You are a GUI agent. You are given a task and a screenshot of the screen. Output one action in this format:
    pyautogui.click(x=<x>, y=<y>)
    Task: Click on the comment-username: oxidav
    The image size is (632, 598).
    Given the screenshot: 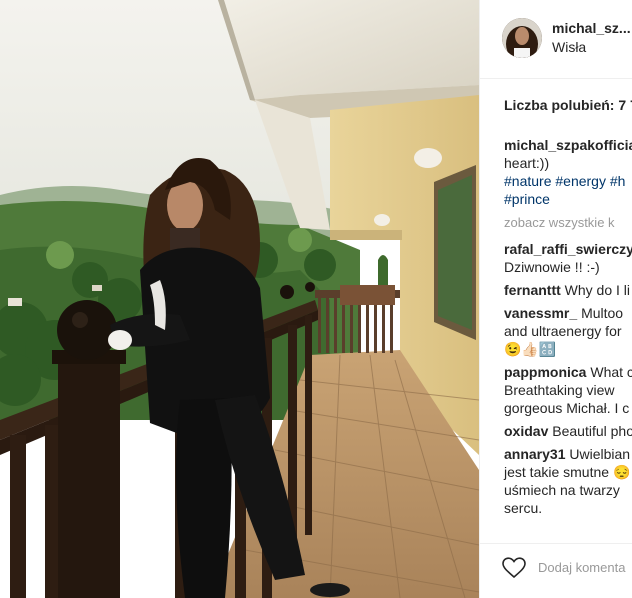 What is the action you would take?
    pyautogui.click(x=526, y=431)
    